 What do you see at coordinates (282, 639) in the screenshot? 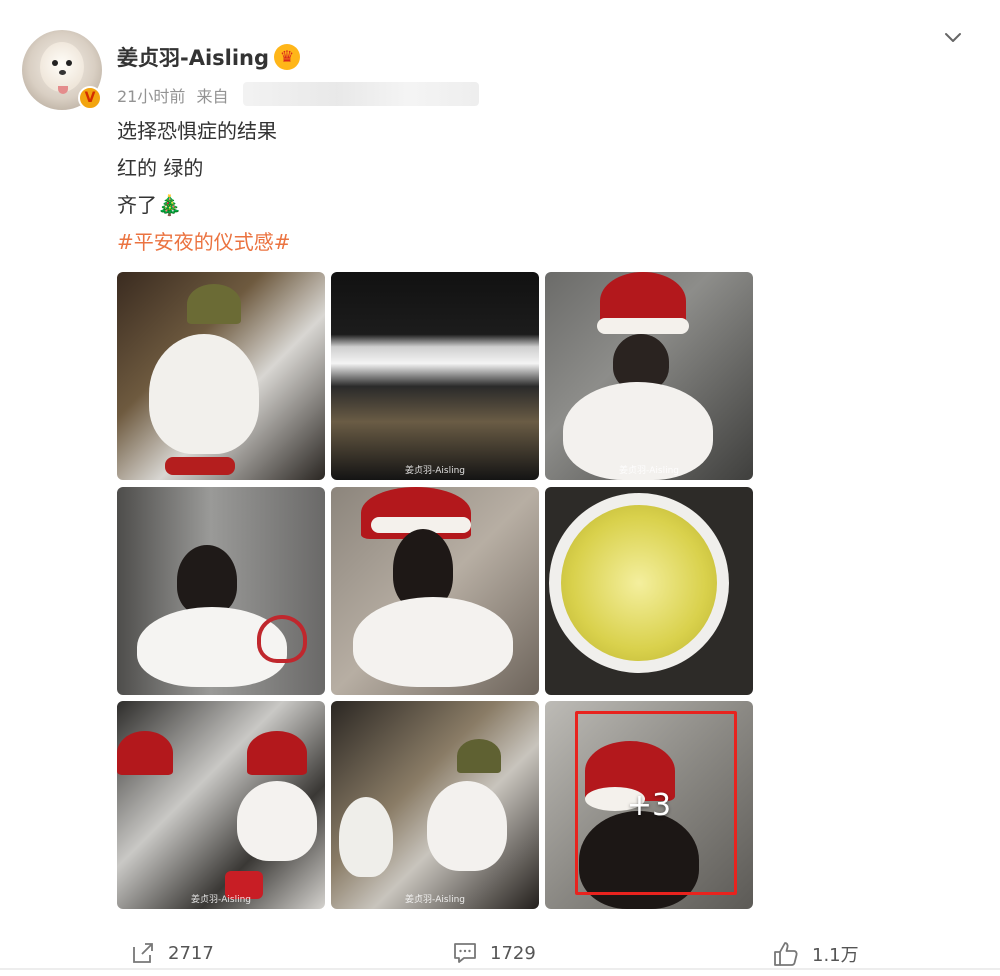
I see `photo-red-bag` at bounding box center [282, 639].